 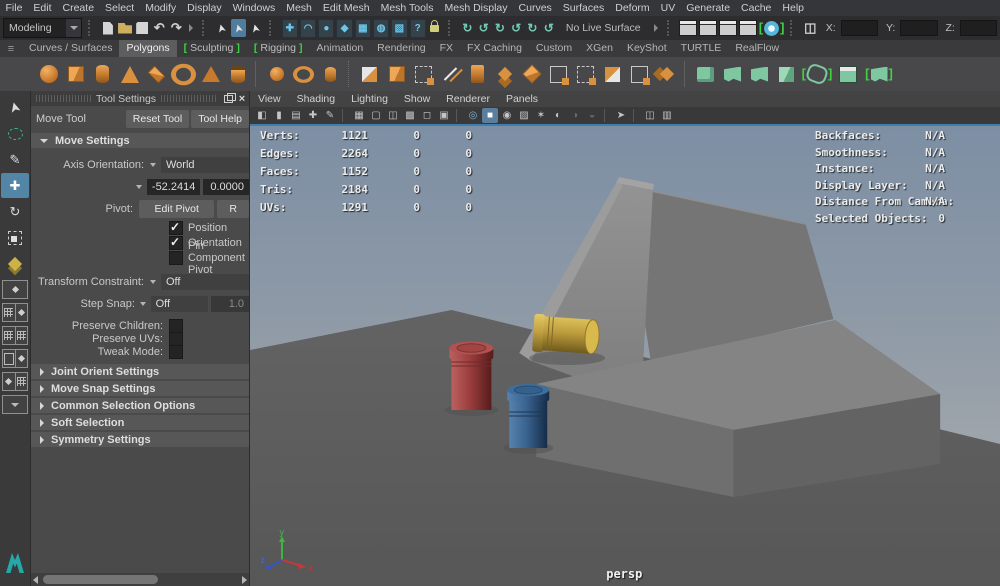 What do you see at coordinates (978, 28) in the screenshot?
I see `coord-z-input` at bounding box center [978, 28].